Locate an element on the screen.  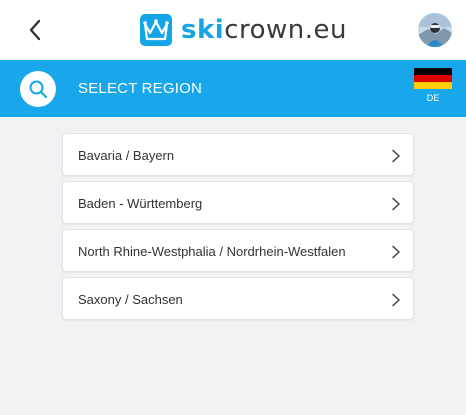
top-bar: skicrown.eu is located at coordinates (233, 30).